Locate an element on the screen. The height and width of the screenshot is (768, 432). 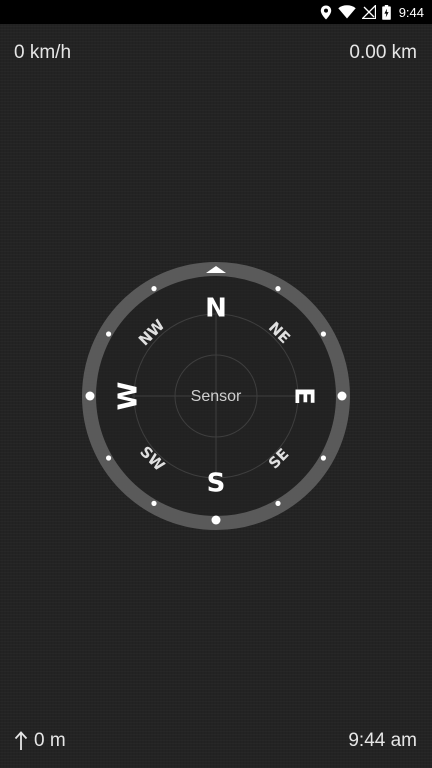
altitude-value: 0 m is located at coordinates (50, 740).